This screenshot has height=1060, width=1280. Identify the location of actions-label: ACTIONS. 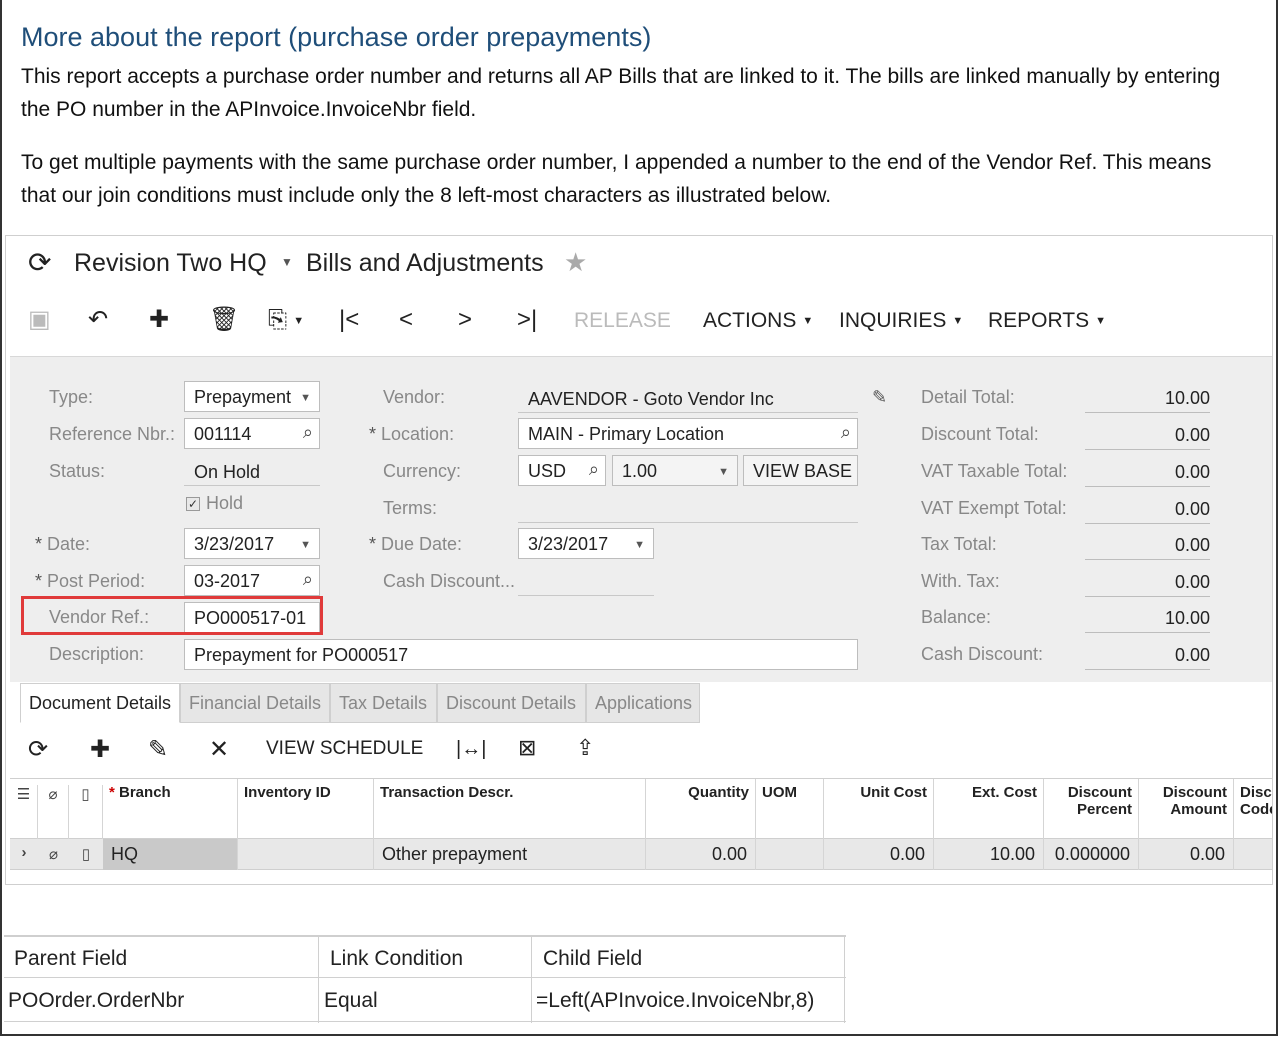
(750, 320).